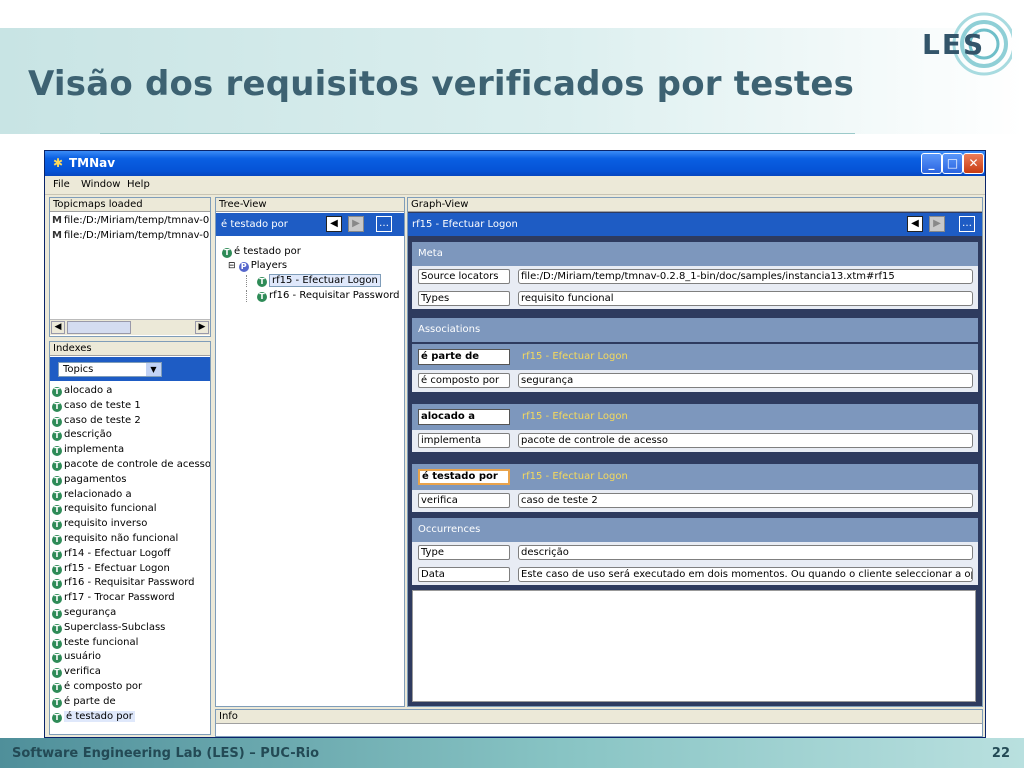  I want to click on menu-help: Help, so click(138, 184).